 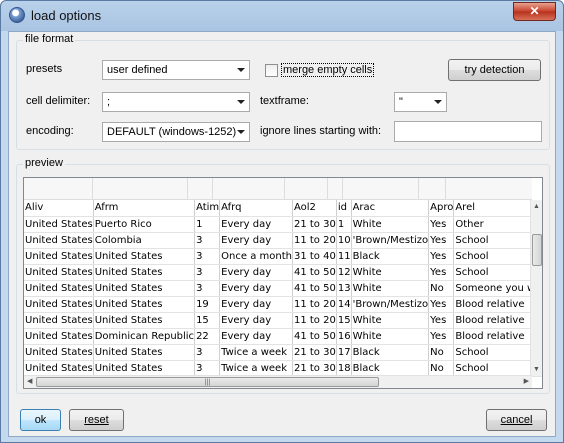 What do you see at coordinates (526, 381) in the screenshot?
I see `scroll-right-icon: ▶` at bounding box center [526, 381].